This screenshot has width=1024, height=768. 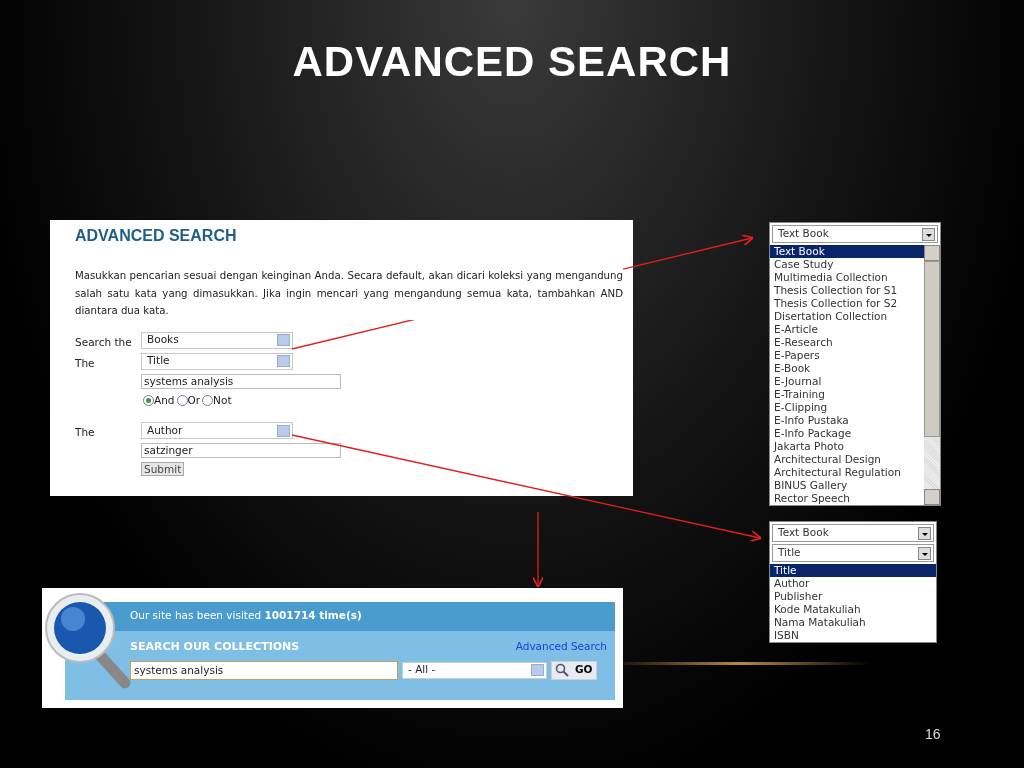 I want to click on list-option: Publisher, so click(x=853, y=596).